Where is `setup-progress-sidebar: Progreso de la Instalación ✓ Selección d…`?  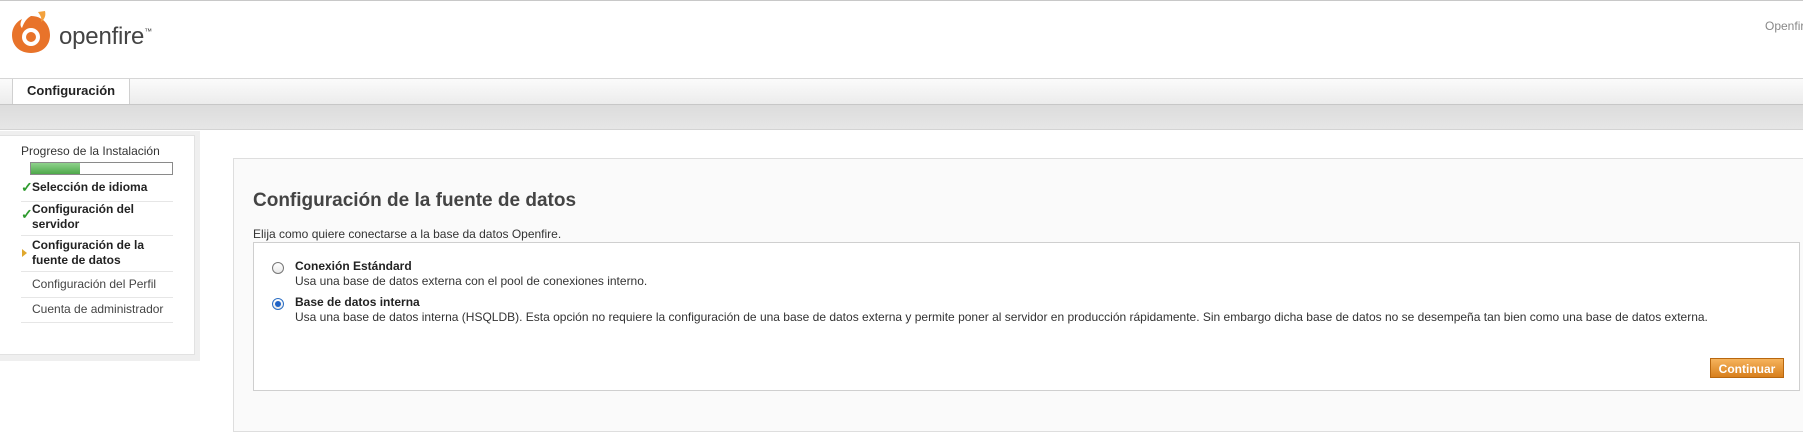
setup-progress-sidebar: Progreso de la Instalación ✓ Selección d… is located at coordinates (97, 245).